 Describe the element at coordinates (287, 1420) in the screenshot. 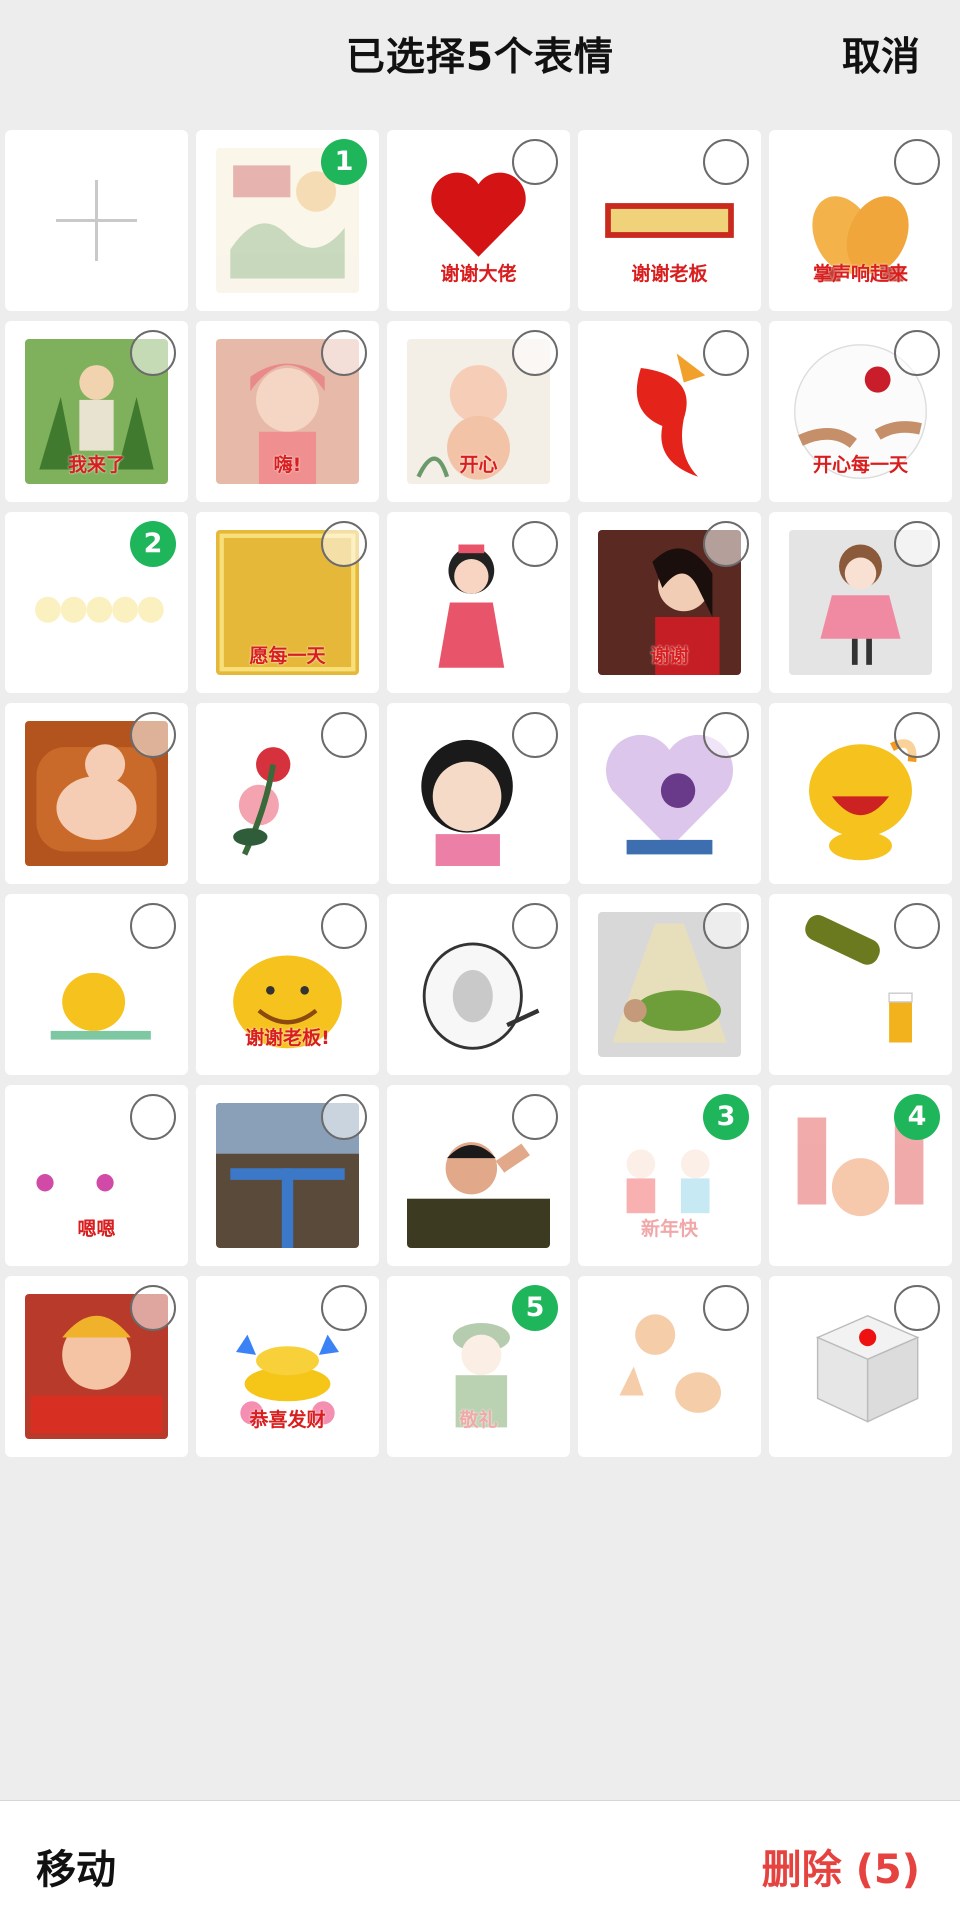

I see `sticker-caption: 恭喜发财` at that location.